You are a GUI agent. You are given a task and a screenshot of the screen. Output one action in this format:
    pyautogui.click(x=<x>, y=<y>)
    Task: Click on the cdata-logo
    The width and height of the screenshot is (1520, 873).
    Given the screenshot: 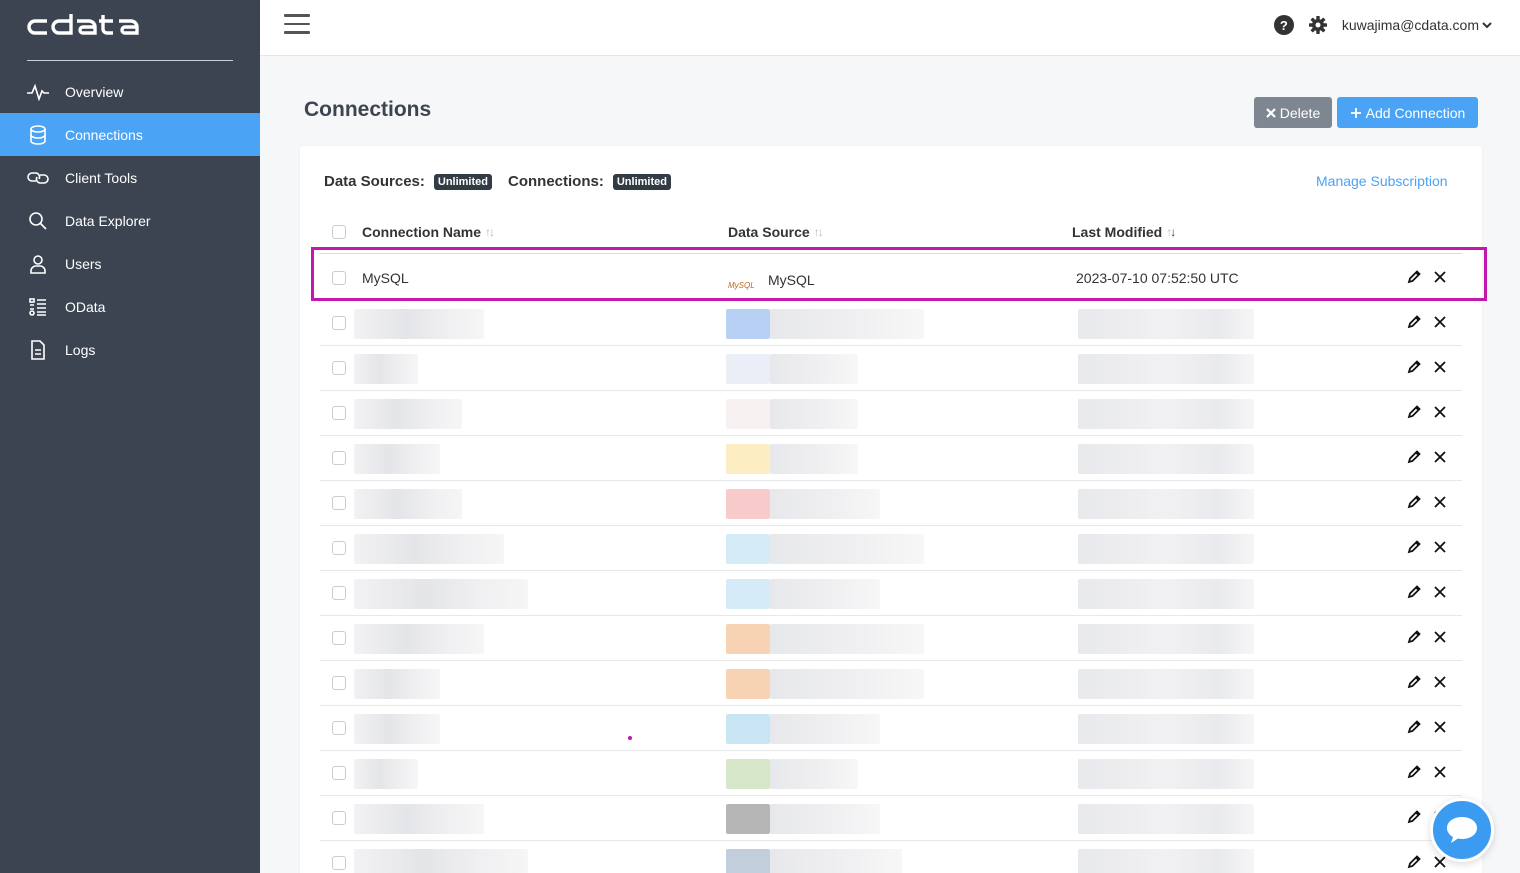 What is the action you would take?
    pyautogui.click(x=130, y=36)
    